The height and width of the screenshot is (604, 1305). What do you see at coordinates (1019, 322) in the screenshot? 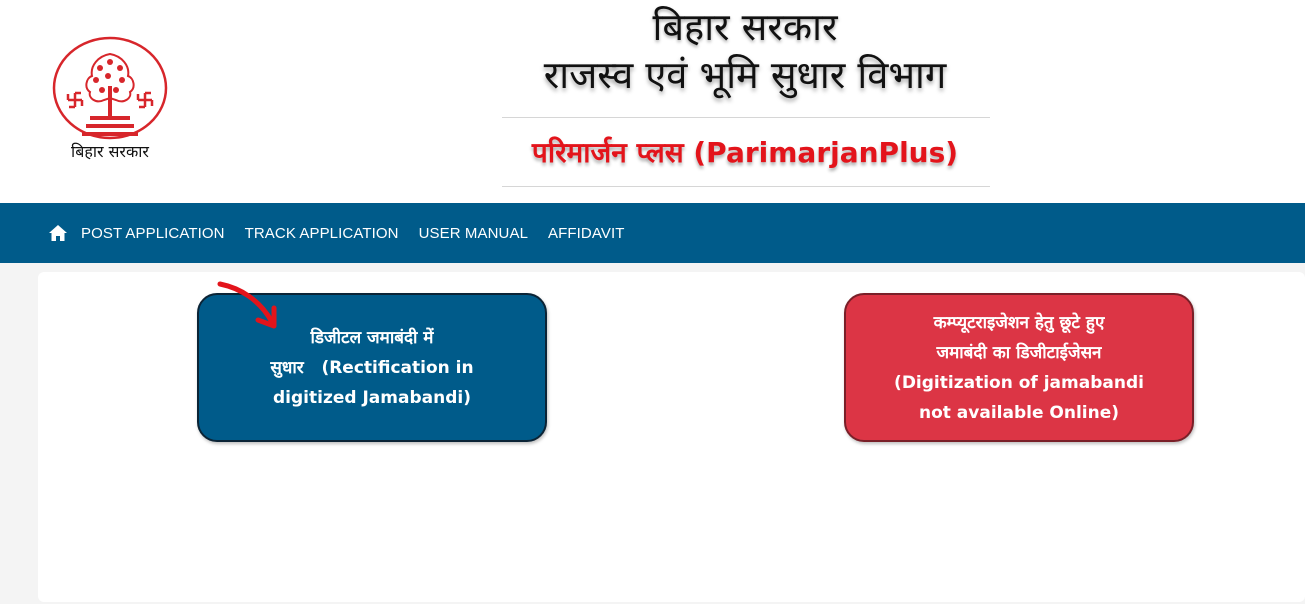
I see `digitization-line-1: कम्प्यूटराइजेशन हेतु छूटे हुए` at bounding box center [1019, 322].